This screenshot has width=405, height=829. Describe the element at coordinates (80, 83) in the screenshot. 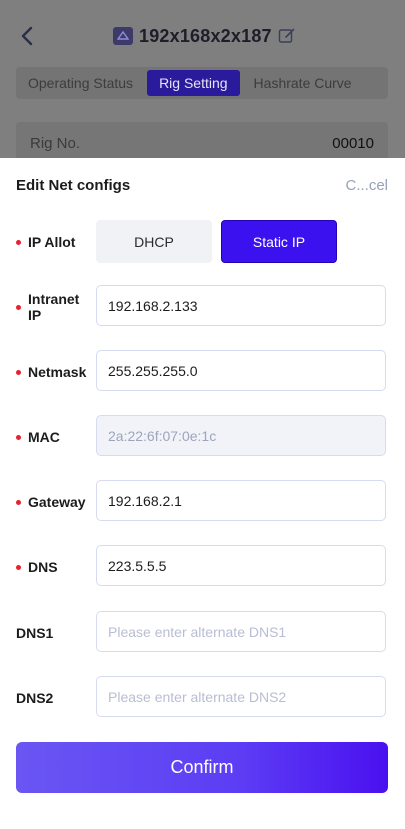

I see `tab-operating-status: Operating Status` at that location.